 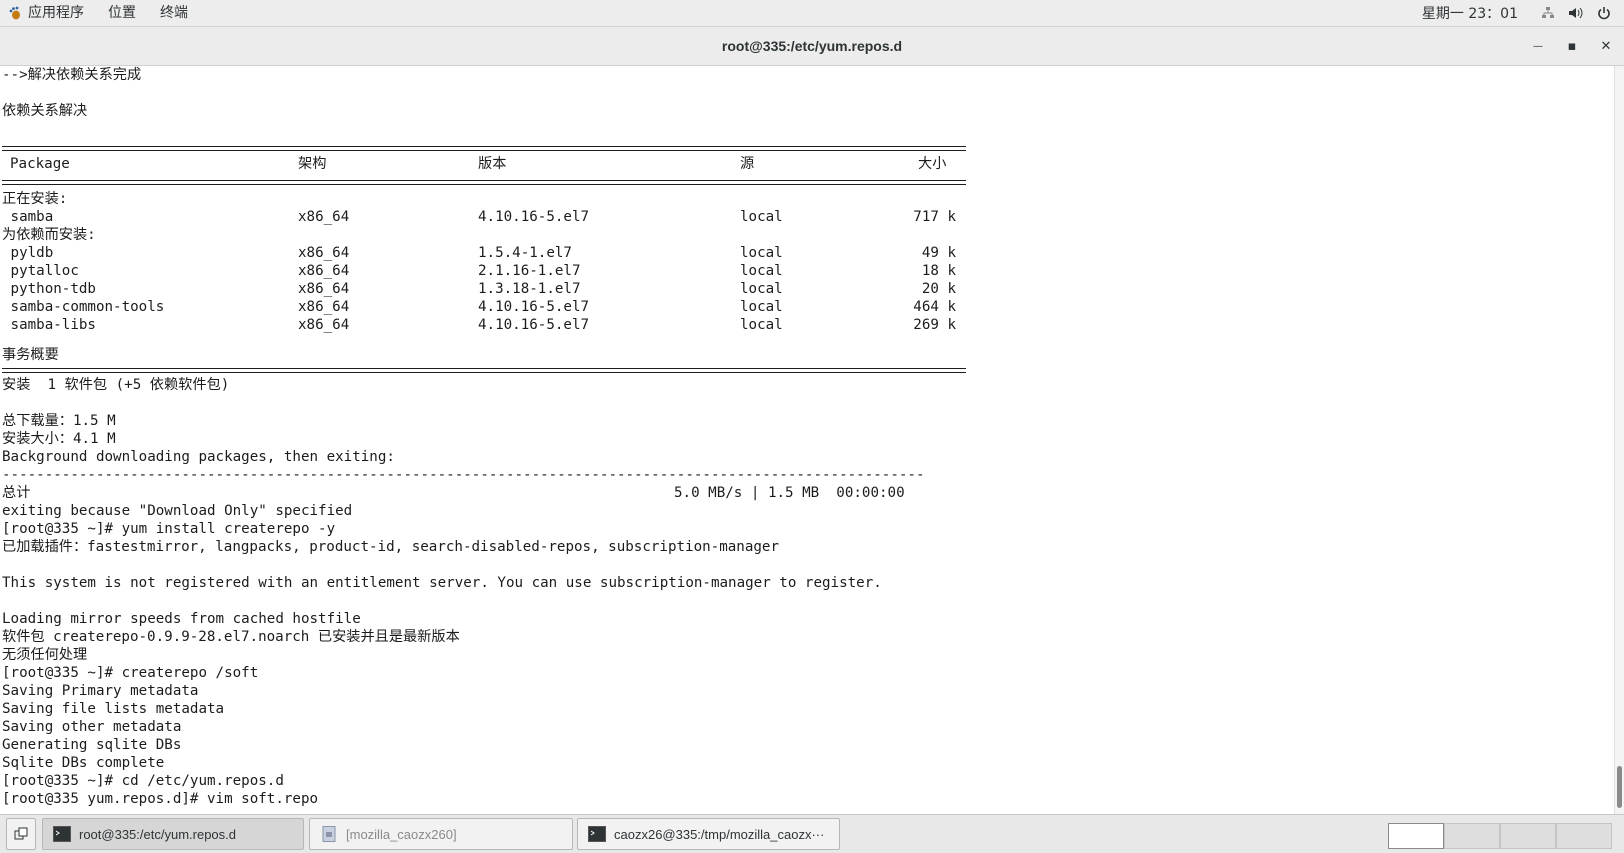 What do you see at coordinates (72, 75) in the screenshot?
I see `terminal-line: -->解决依赖关系完成` at bounding box center [72, 75].